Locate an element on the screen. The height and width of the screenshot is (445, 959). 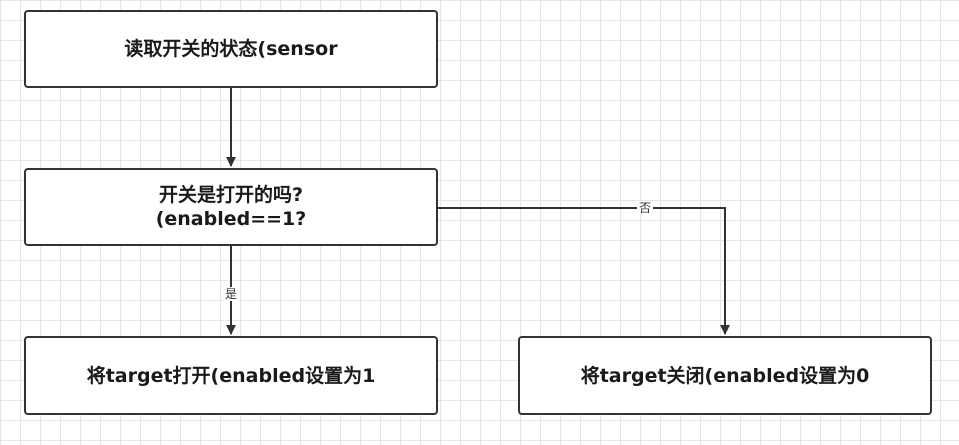
edge-check-to-set-off is located at coordinates (584, 271).